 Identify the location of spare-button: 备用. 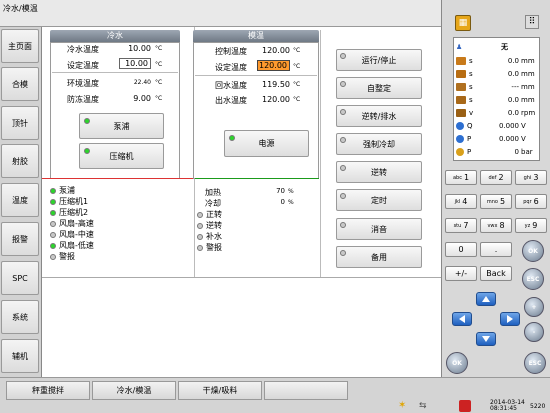
(379, 257).